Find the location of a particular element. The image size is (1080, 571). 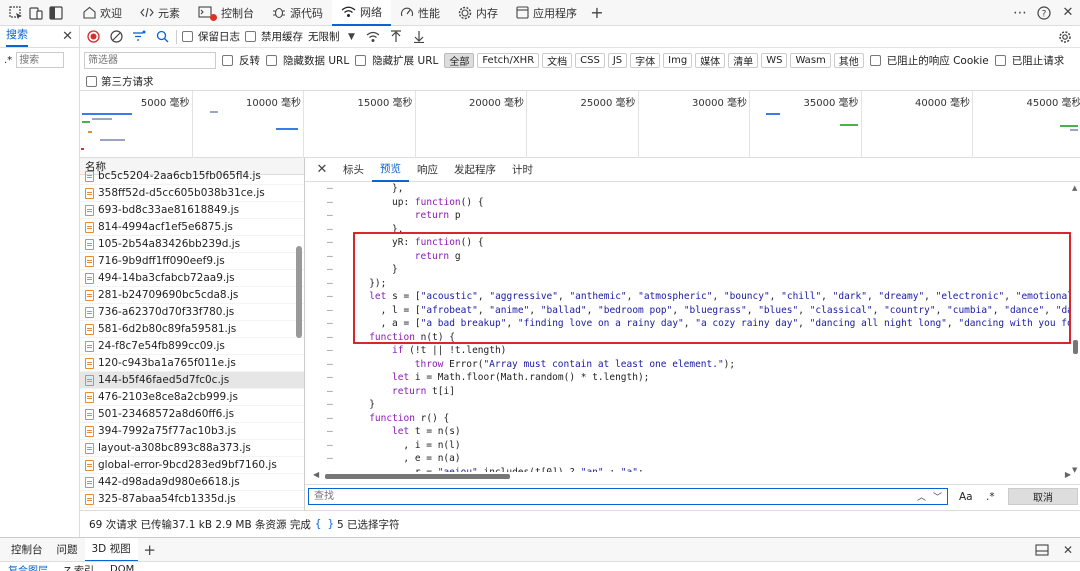

drawer-tab-1: 问题 is located at coordinates (67, 550).